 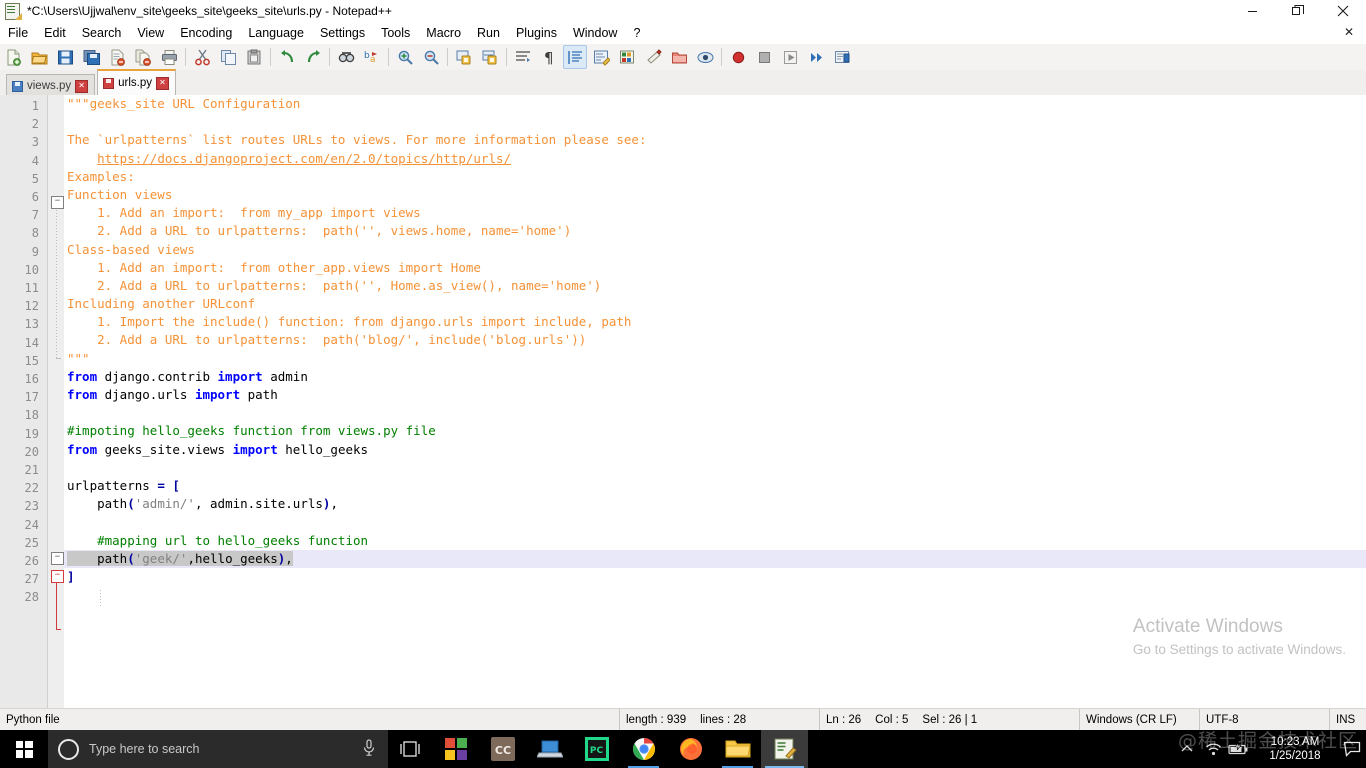 What do you see at coordinates (405, 57) in the screenshot?
I see `zoom-in-icon` at bounding box center [405, 57].